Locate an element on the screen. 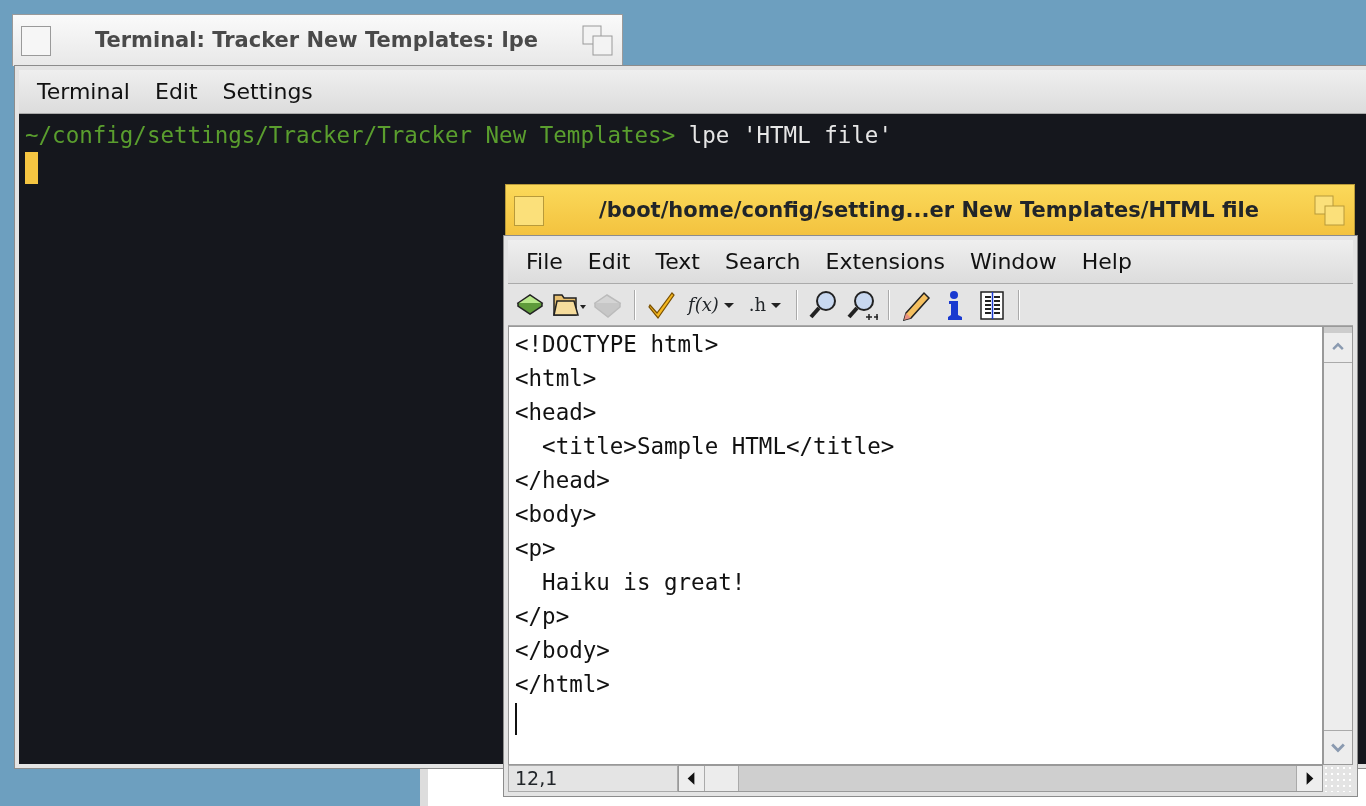 The image size is (1366, 806). menu-item: Terminal is located at coordinates (83, 91).